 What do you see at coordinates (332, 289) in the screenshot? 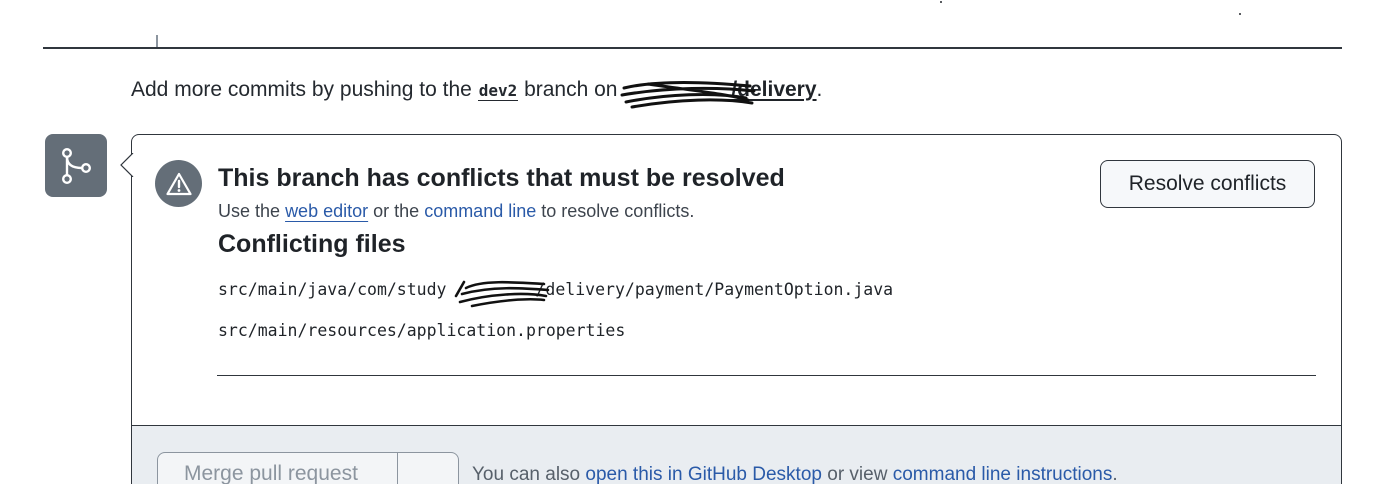
I see `file-path-start: src/main/java/com/study` at bounding box center [332, 289].